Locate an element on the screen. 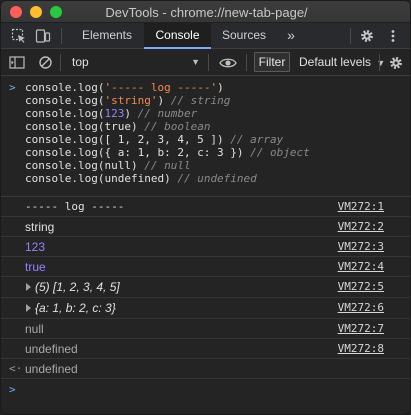 The width and height of the screenshot is (411, 415). window-title: DevTools - chrome://new-tab-page/ is located at coordinates (206, 12).